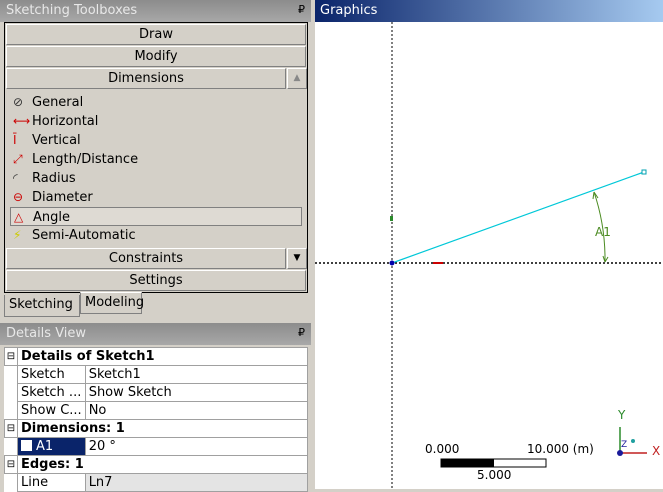  What do you see at coordinates (656, 451) in the screenshot?
I see `x-axis-label: X` at bounding box center [656, 451].